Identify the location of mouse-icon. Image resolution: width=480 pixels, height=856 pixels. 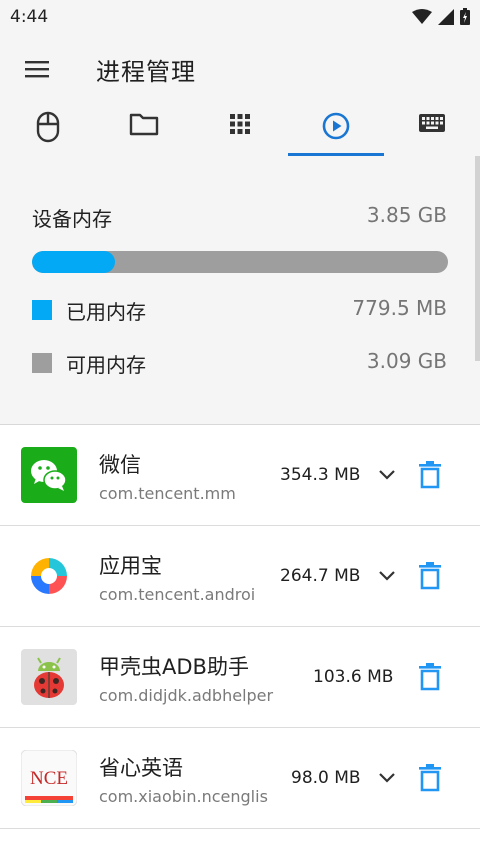
(48, 127).